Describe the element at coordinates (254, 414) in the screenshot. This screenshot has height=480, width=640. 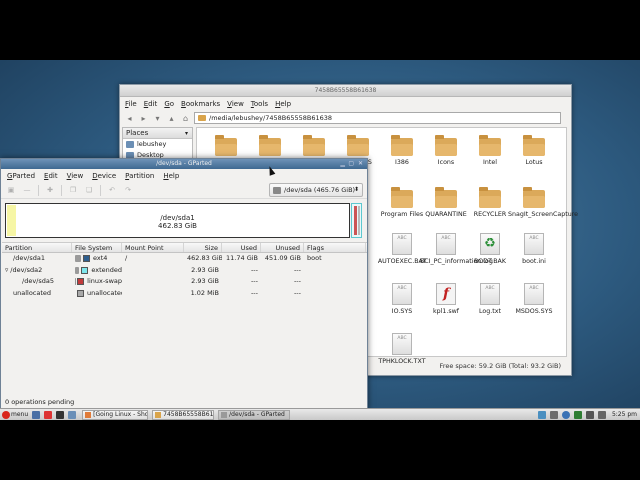
I see `task-gparted: /dev/sda - GParted` at that location.